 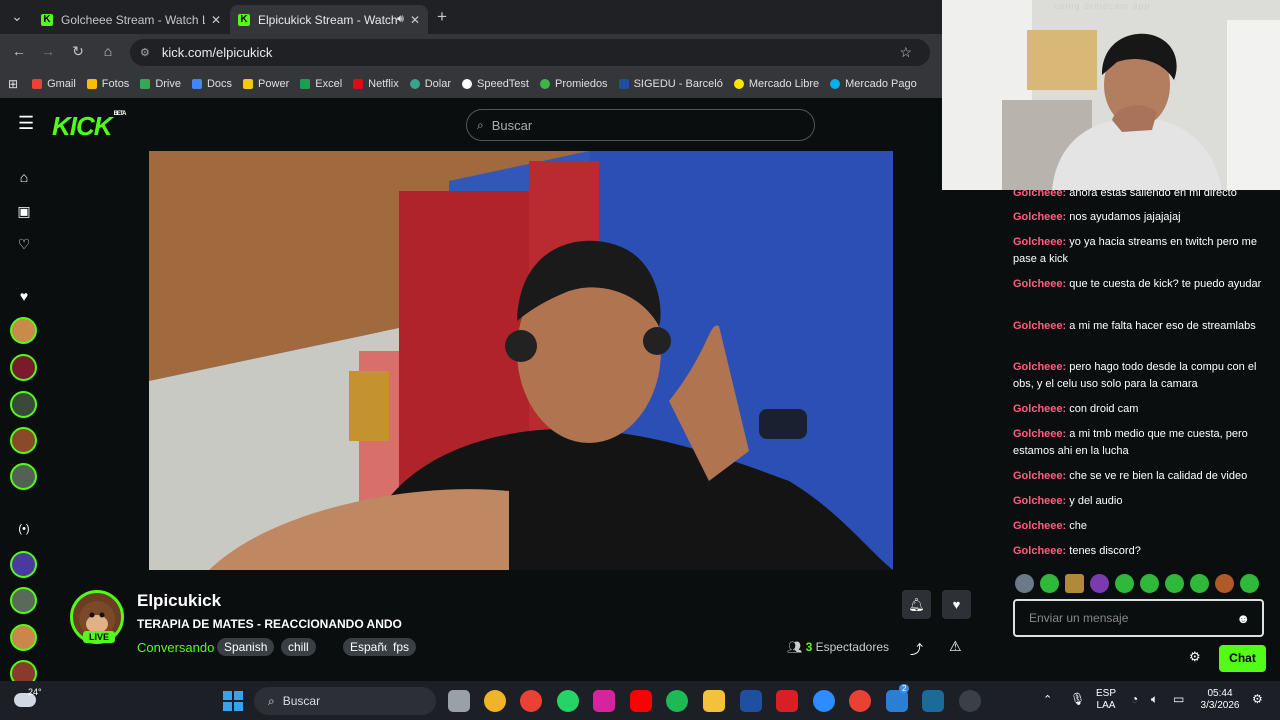 I want to click on app-b-icon, so click(x=751, y=701).